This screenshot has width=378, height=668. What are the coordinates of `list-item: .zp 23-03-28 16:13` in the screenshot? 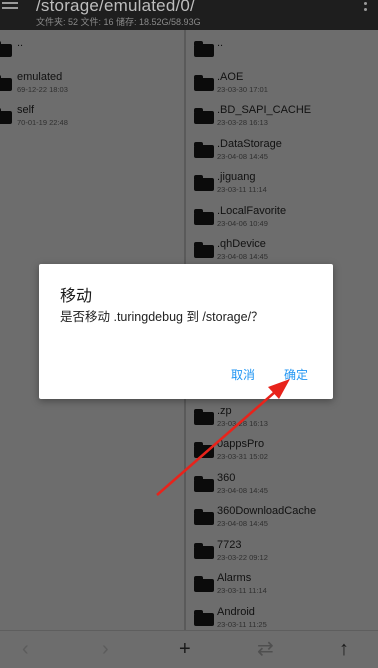 It's located at (282, 418).